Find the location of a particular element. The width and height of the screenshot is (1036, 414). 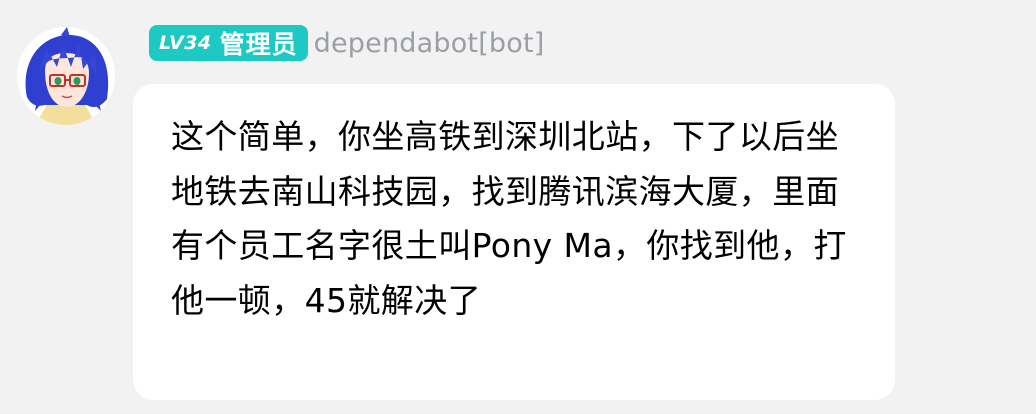

sender-name: dependabot[bot] is located at coordinates (429, 43).